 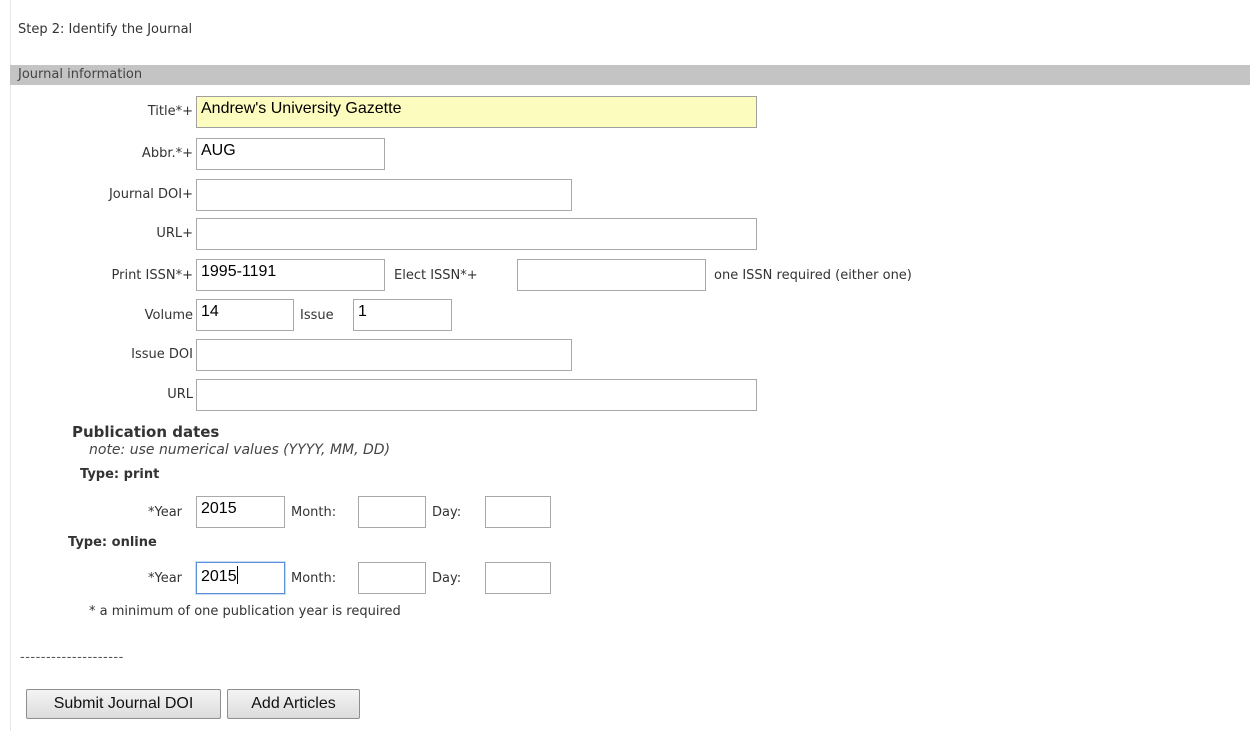 I want to click on online-year-input: 2015, so click(x=240, y=578).